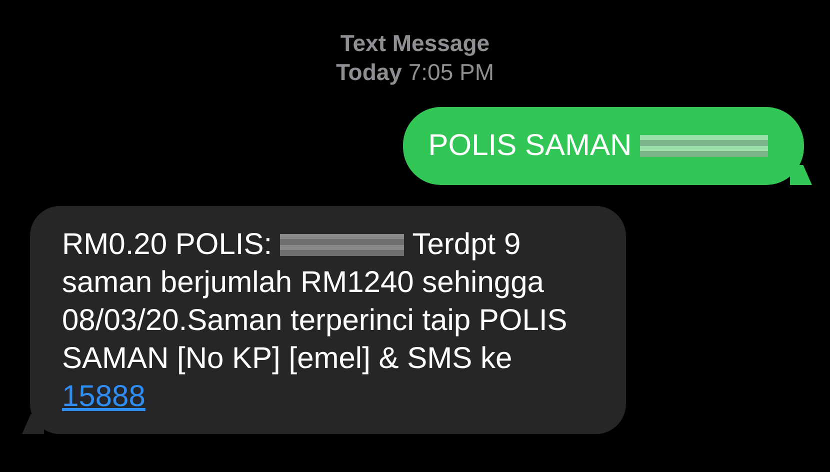  What do you see at coordinates (415, 43) in the screenshot?
I see `conversation-type-label: Text Message` at bounding box center [415, 43].